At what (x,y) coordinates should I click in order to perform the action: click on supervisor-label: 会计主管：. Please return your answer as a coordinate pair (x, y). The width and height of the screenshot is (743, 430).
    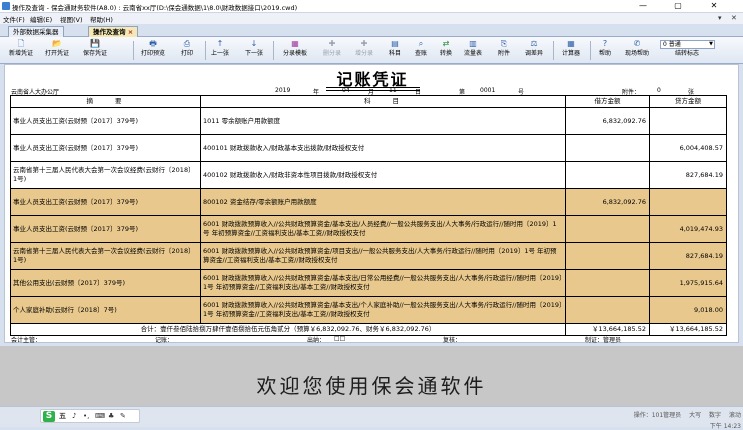
    Looking at the image, I should click on (26, 340).